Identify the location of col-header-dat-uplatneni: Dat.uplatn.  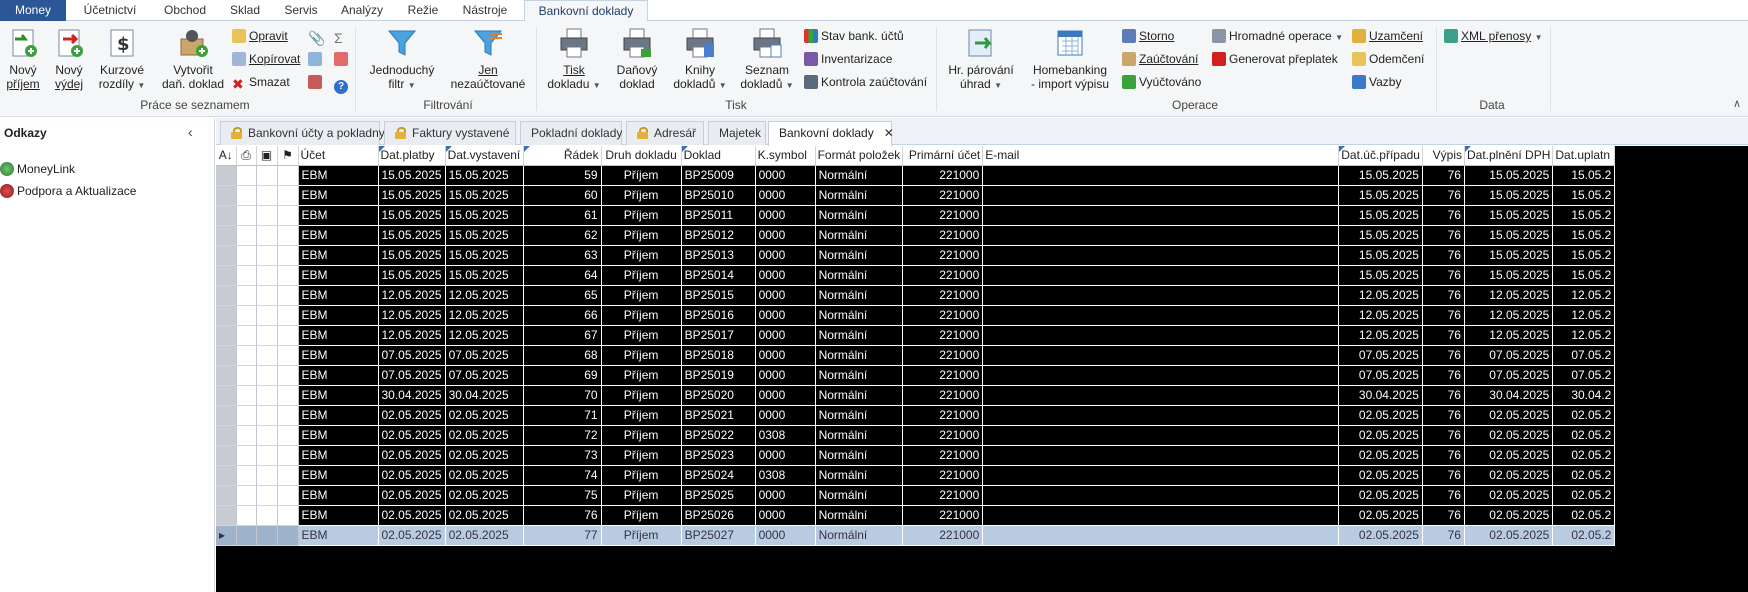
(1584, 156).